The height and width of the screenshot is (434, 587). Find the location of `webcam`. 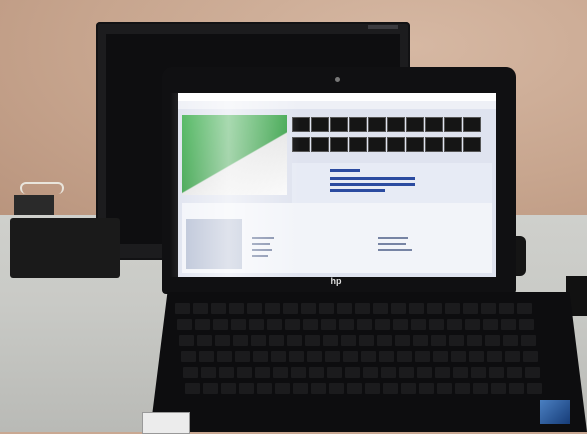

webcam is located at coordinates (337, 79).